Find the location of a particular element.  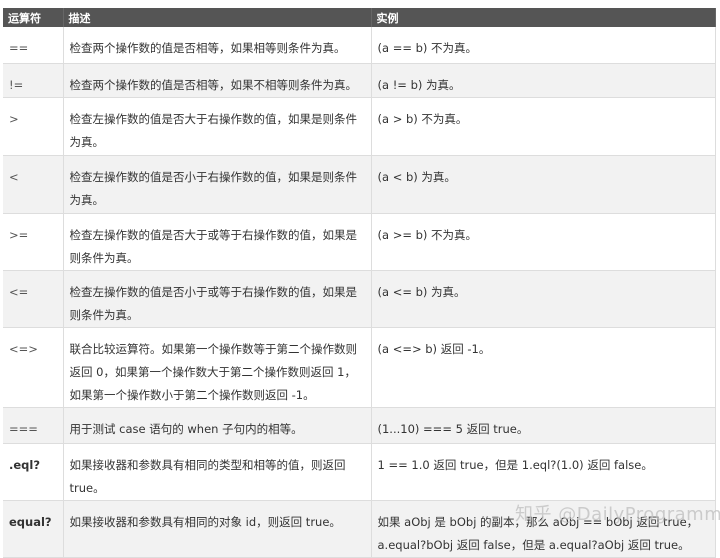

watermark: 知乎 @DailyProgrammer is located at coordinates (617, 514).